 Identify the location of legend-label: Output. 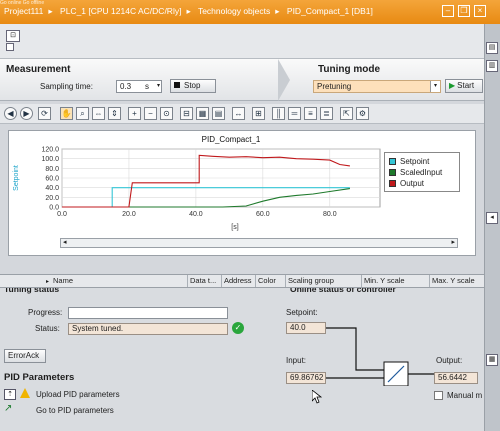
(412, 183).